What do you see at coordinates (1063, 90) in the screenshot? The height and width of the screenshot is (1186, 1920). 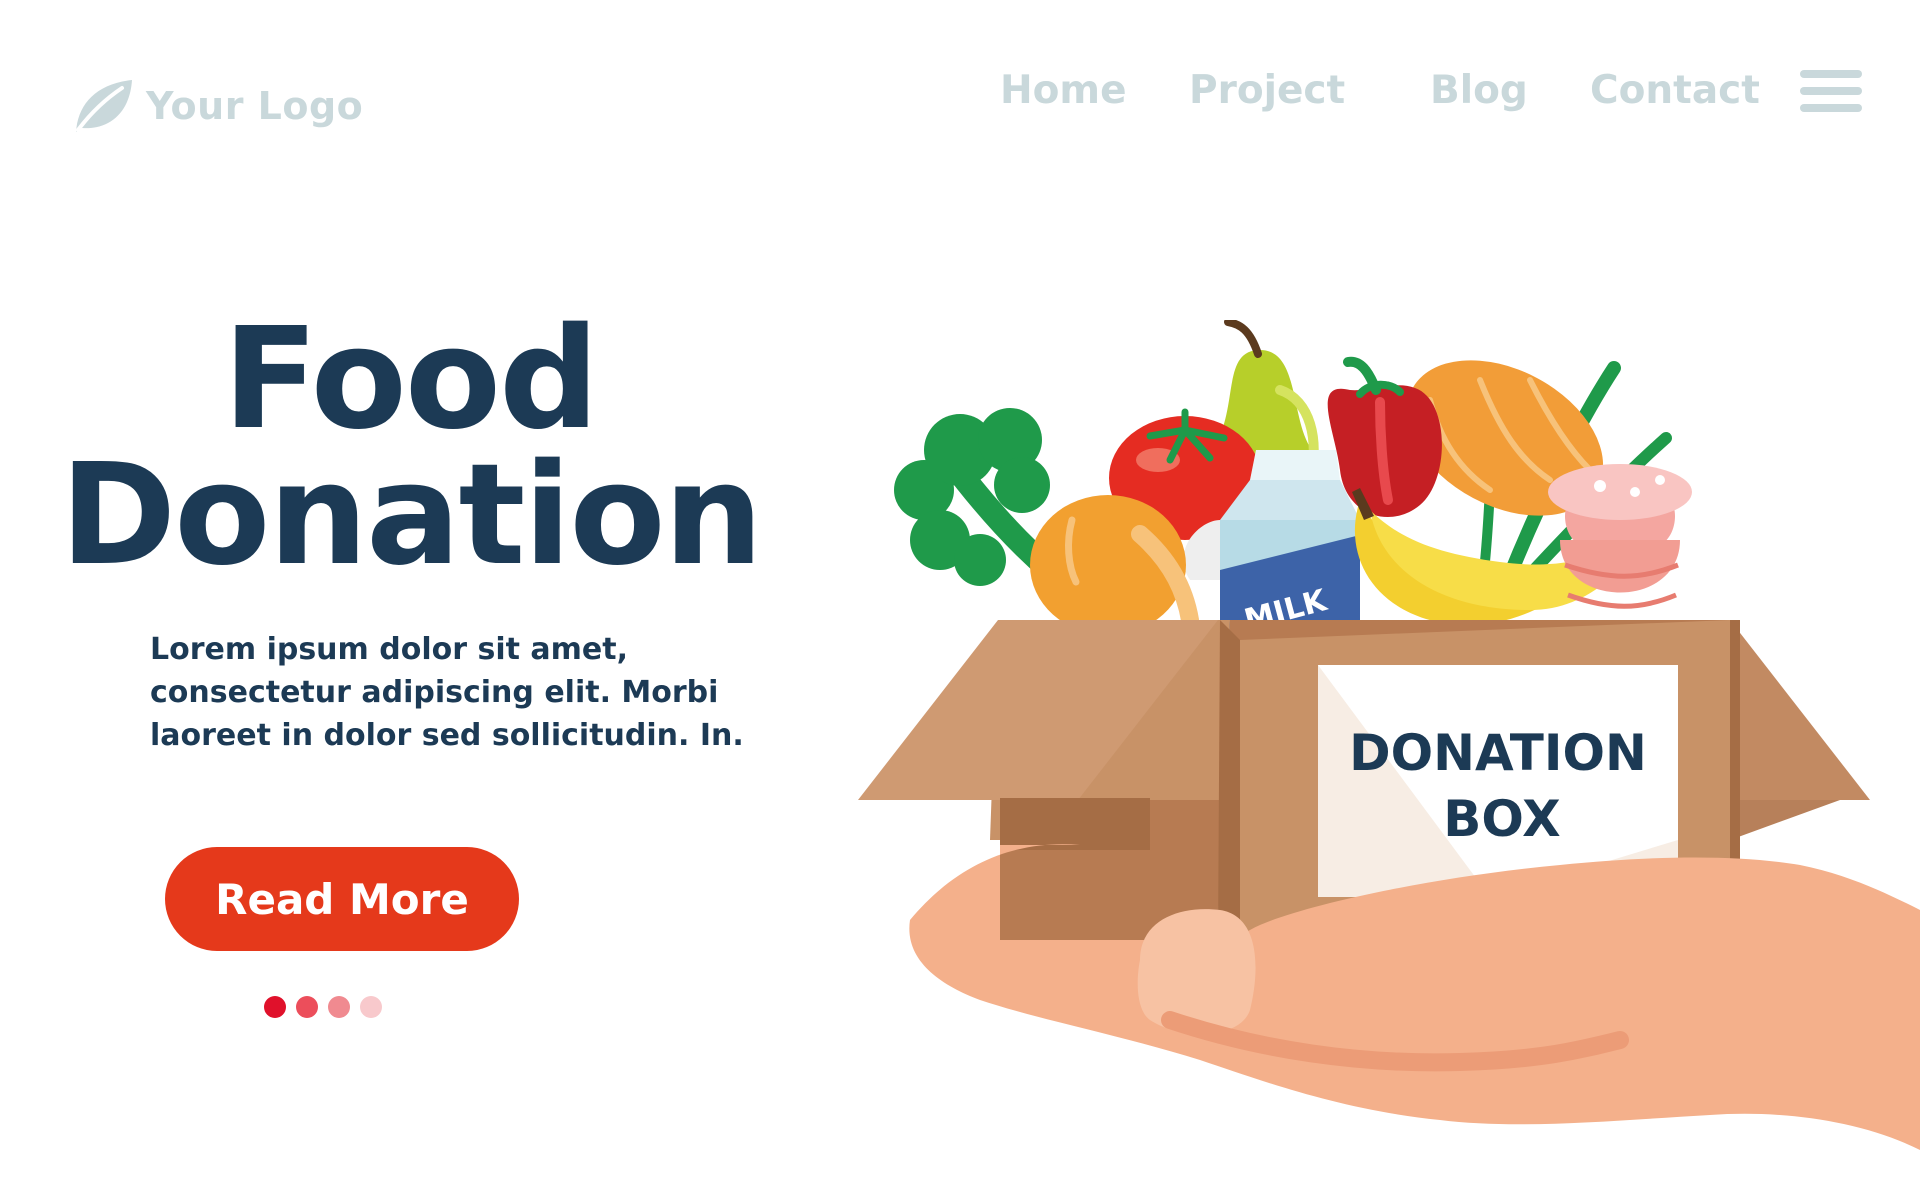 I see `nav-home: Home` at bounding box center [1063, 90].